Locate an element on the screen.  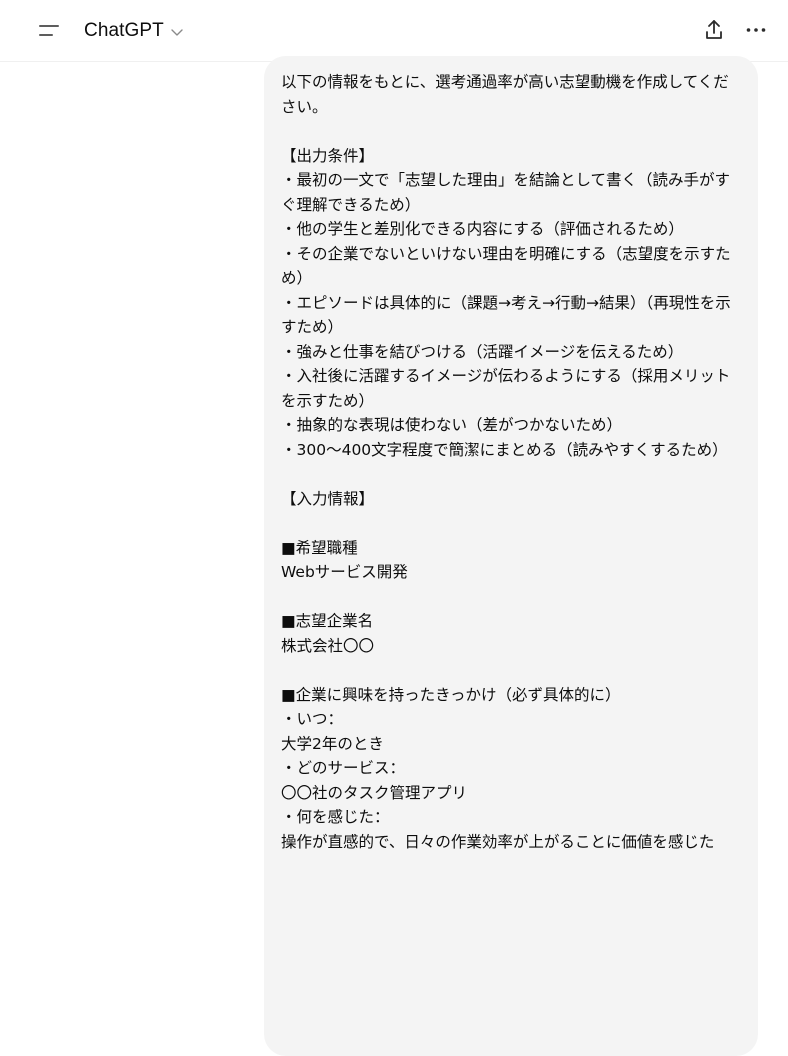
model-name: ChatGPT is located at coordinates (124, 30).